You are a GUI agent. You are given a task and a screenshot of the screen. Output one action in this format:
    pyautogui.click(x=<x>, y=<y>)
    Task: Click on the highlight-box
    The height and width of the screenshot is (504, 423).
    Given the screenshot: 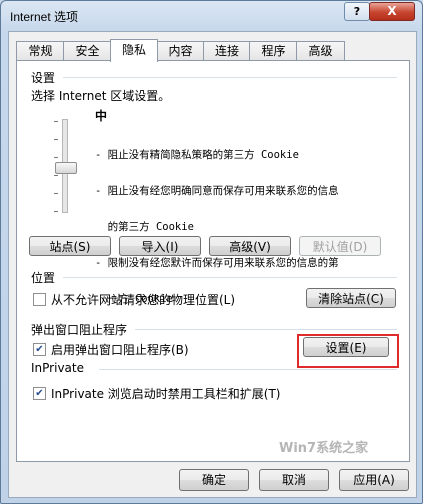 What is the action you would take?
    pyautogui.click(x=348, y=351)
    